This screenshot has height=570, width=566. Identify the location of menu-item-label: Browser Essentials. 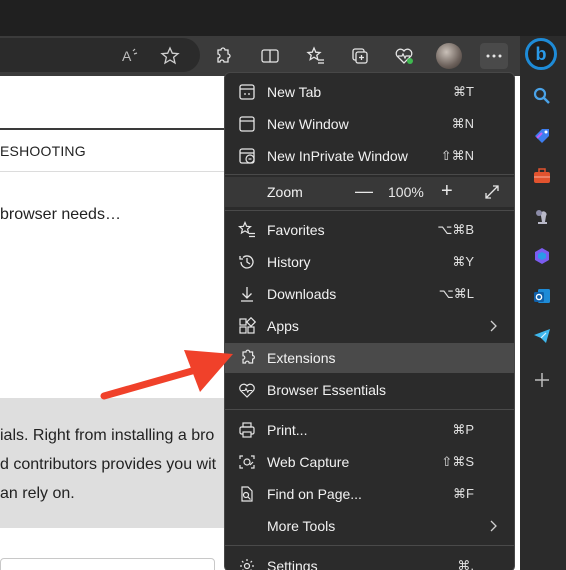
(327, 390).